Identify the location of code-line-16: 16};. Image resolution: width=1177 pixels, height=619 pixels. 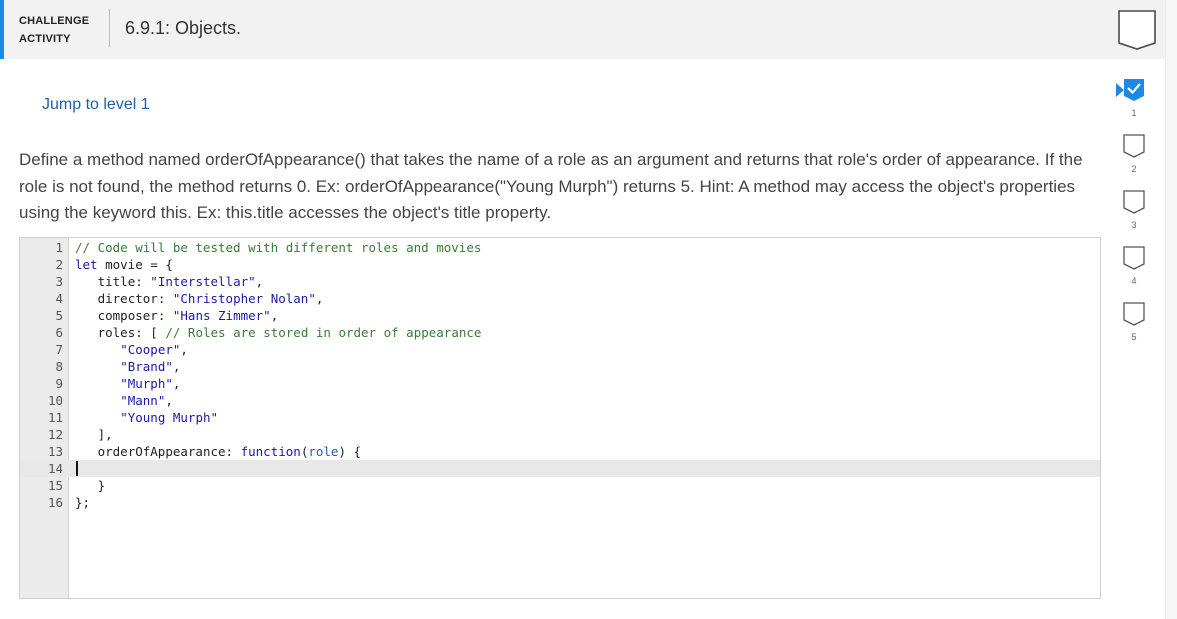
(560, 502).